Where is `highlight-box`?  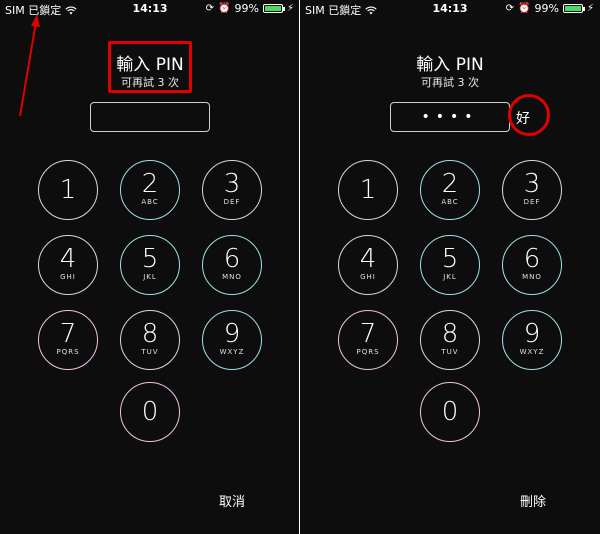 highlight-box is located at coordinates (150, 67).